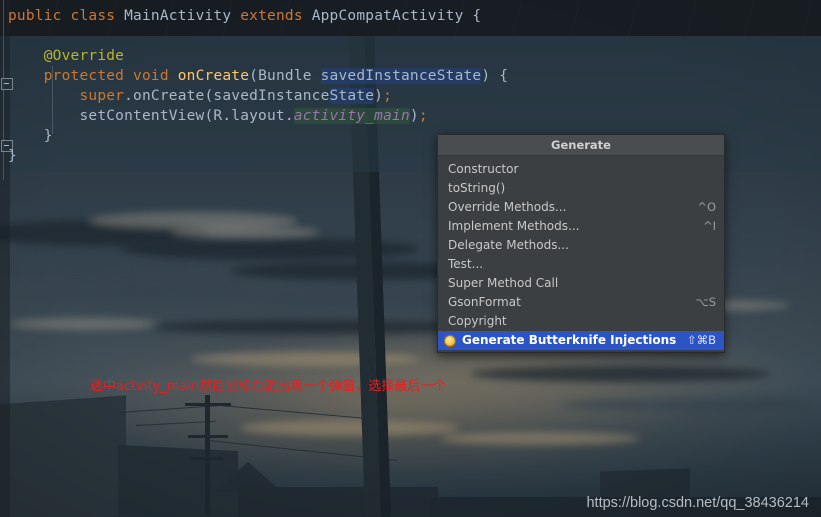 The width and height of the screenshot is (821, 517). I want to click on generate-menu-item: Generate Butterknife Injections ⇧⌘B, so click(581, 340).